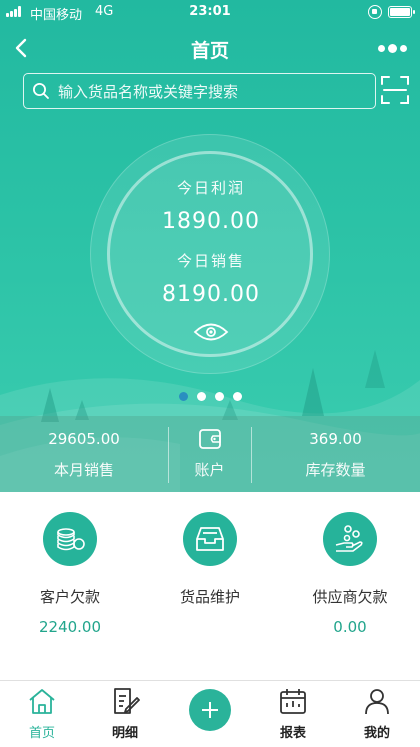  I want to click on tab-home-label: 首页, so click(41, 733).